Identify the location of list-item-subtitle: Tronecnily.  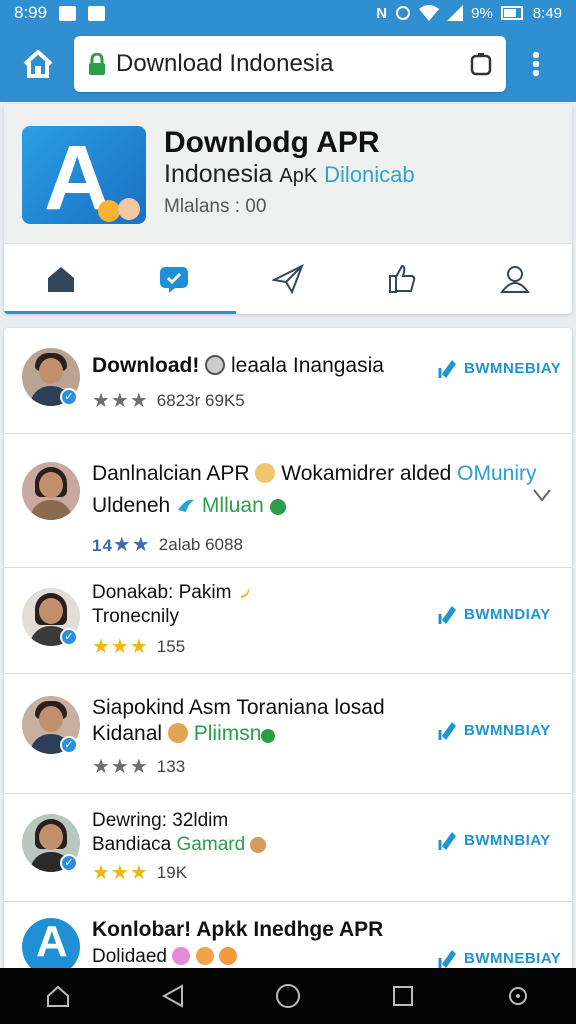
(135, 616).